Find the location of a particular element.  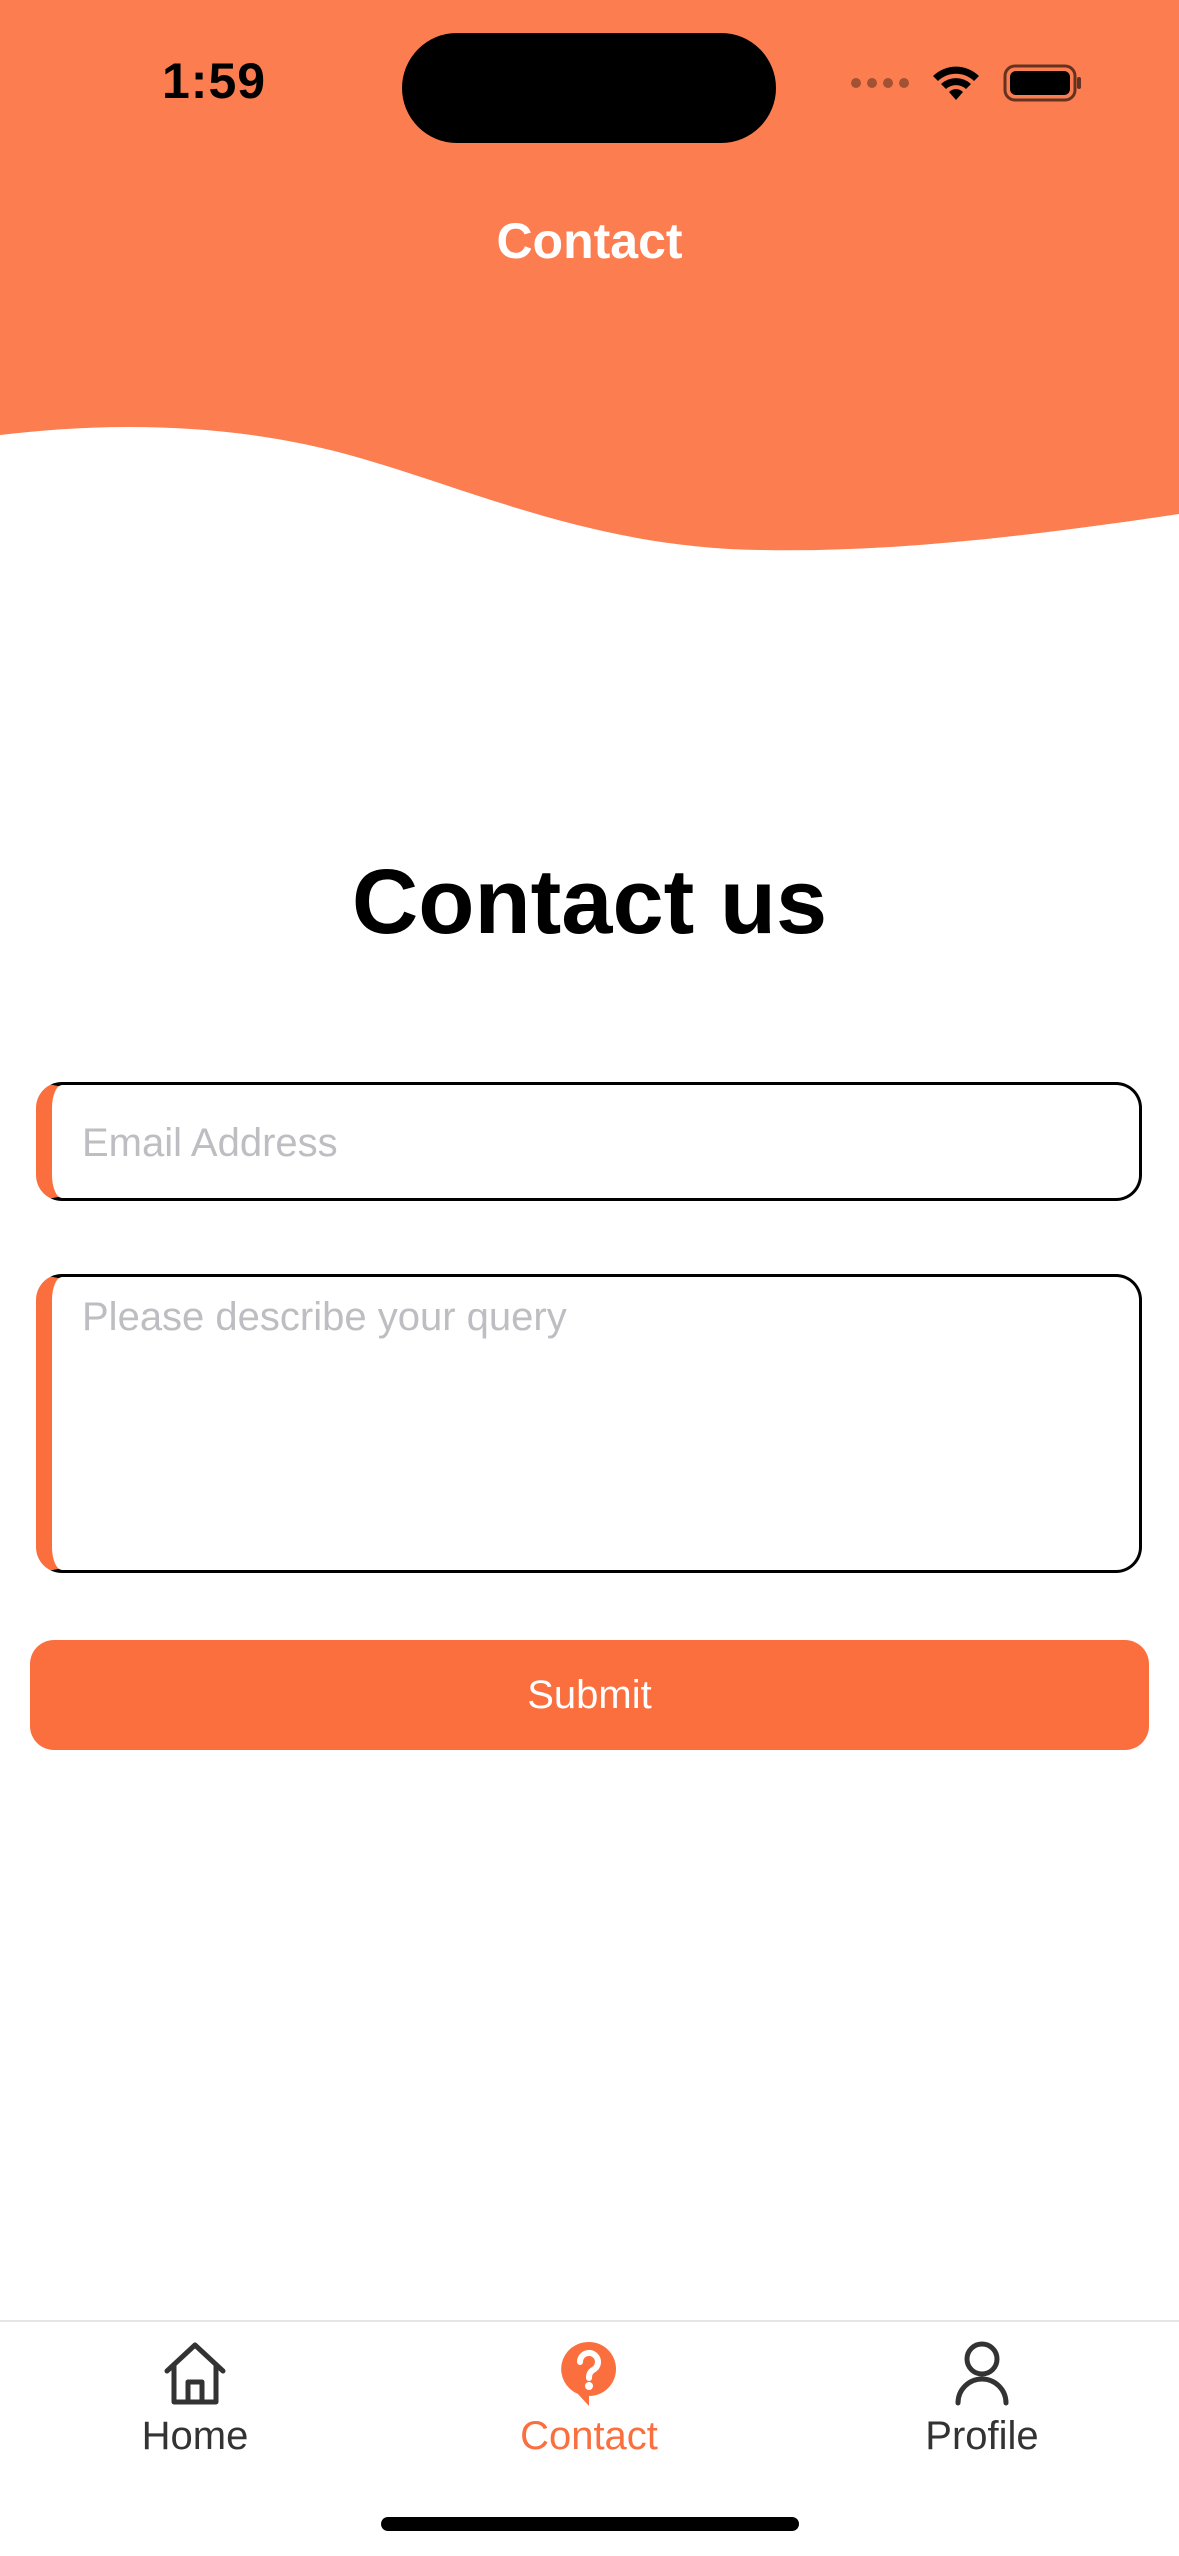

home-icon is located at coordinates (195, 2373).